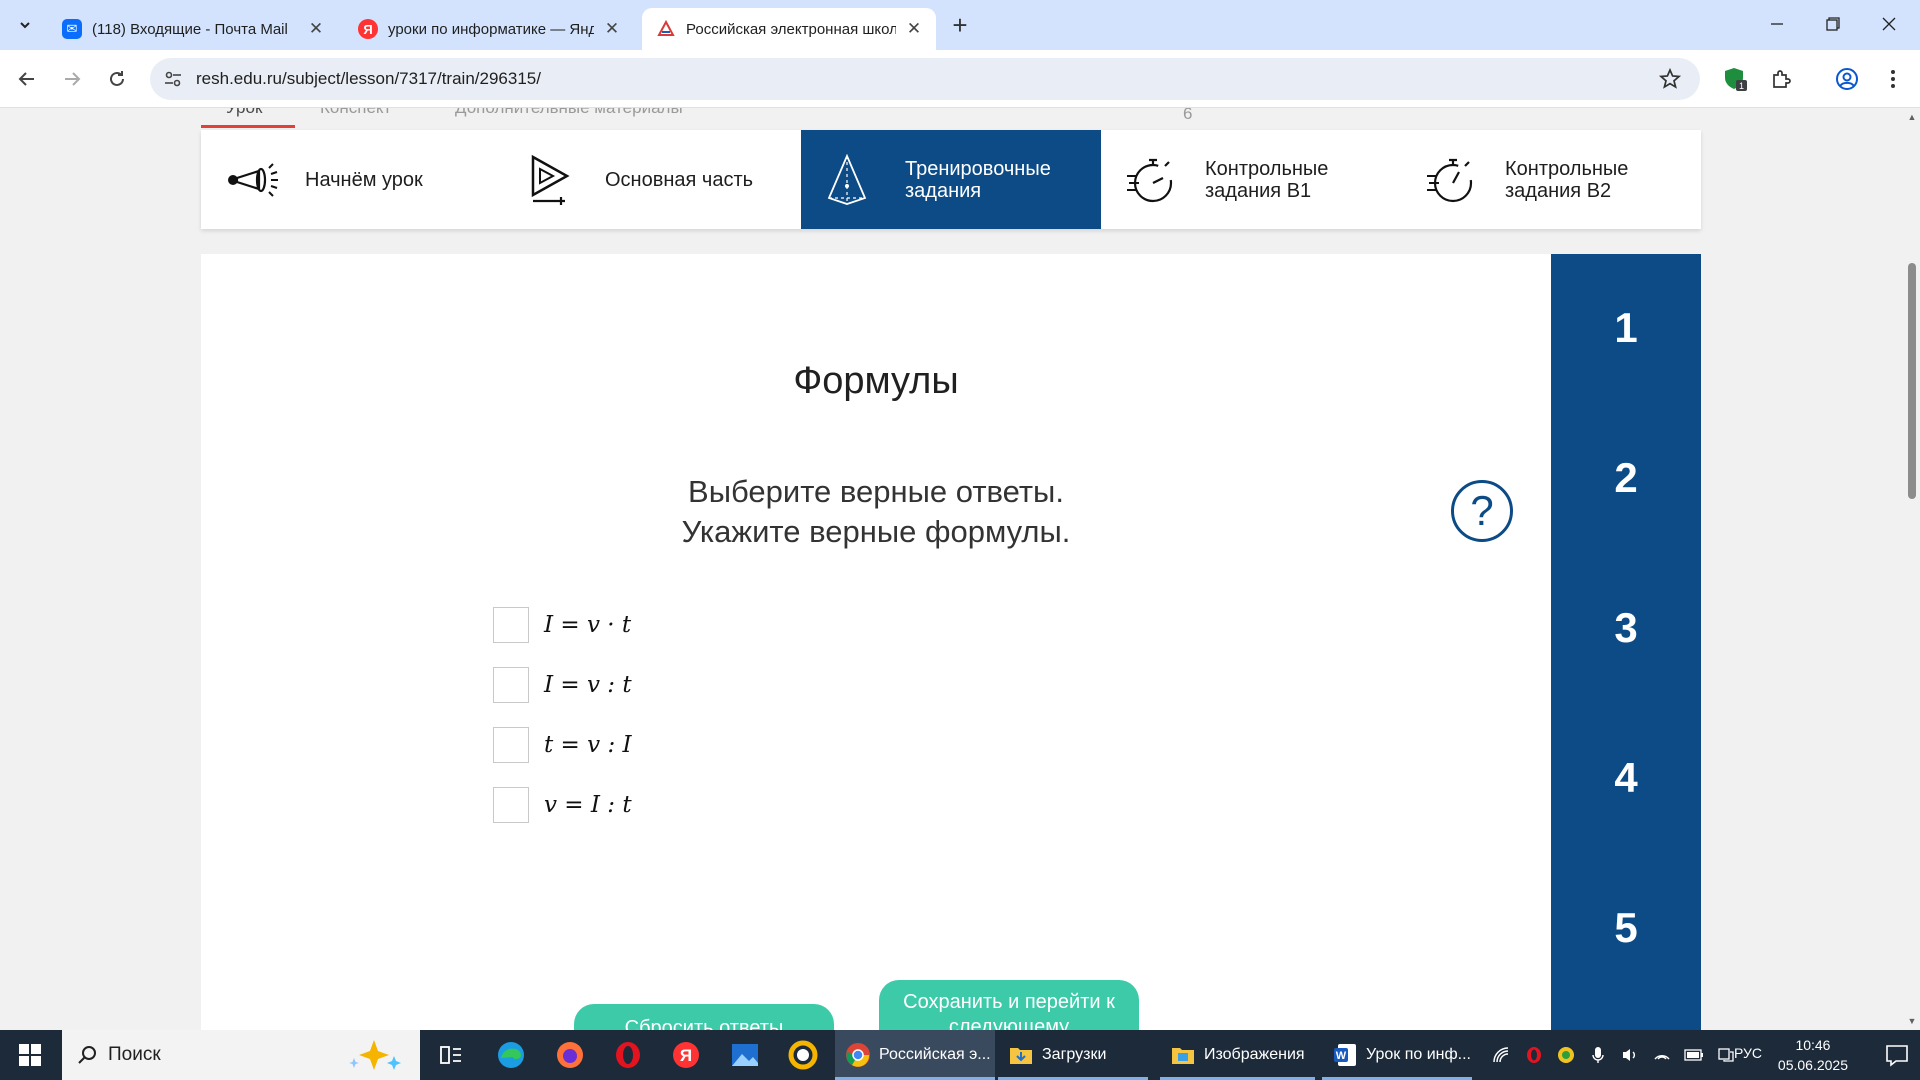 Image resolution: width=1920 pixels, height=1080 pixels. I want to click on system-tray, so click(1614, 1055).